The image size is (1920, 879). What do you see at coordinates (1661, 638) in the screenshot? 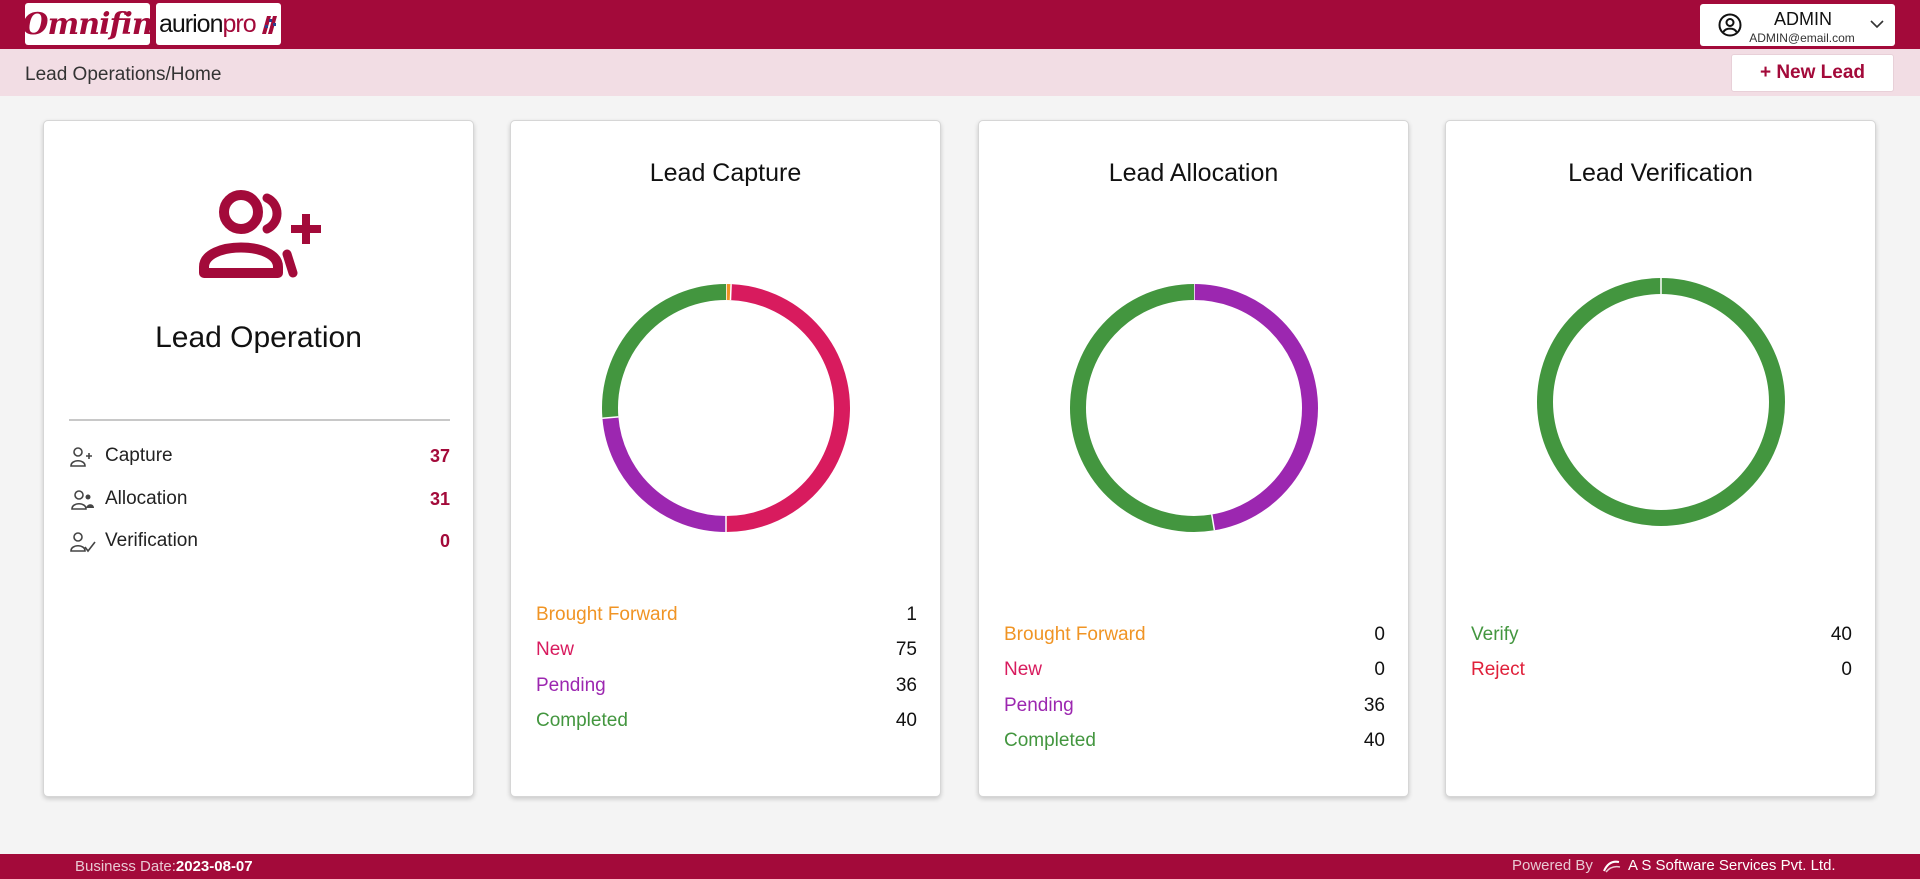
I see `stat-row-verify: Verify 40` at bounding box center [1661, 638].